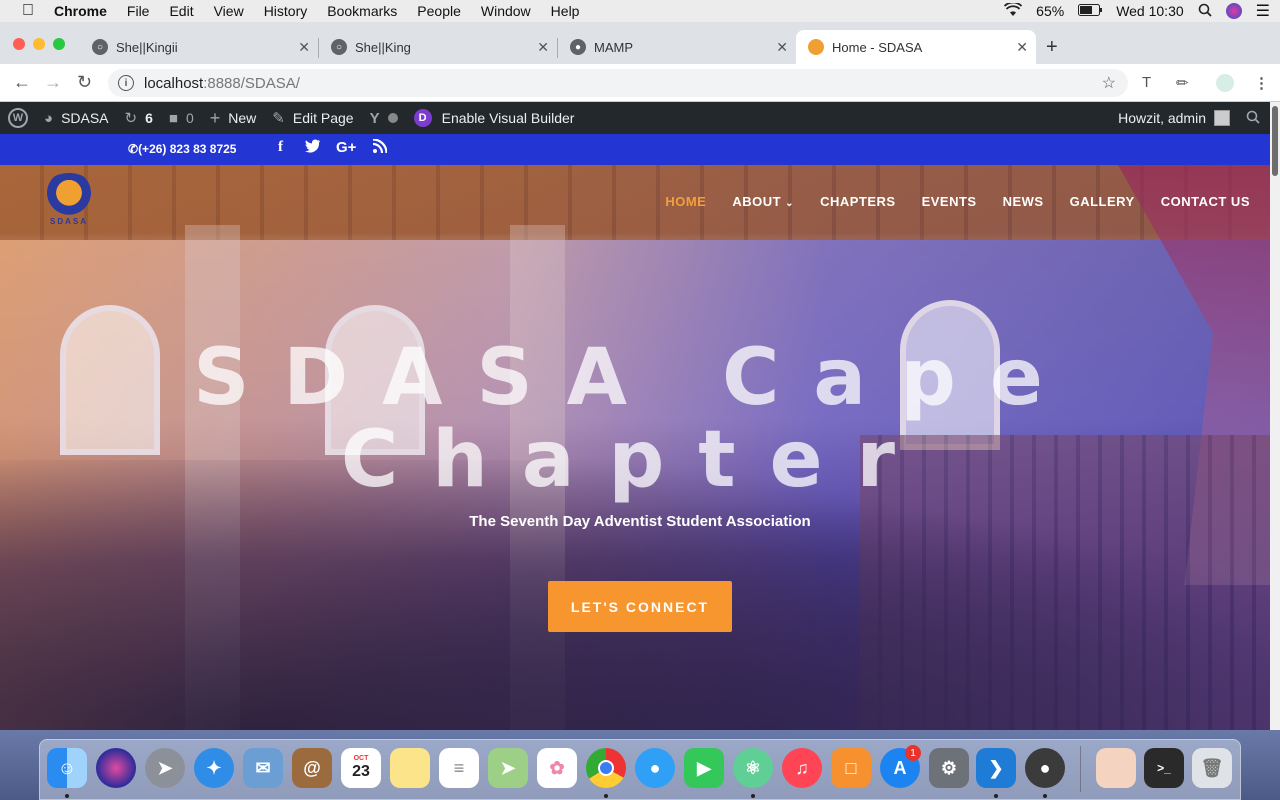 This screenshot has height=800, width=1280. Describe the element at coordinates (346, 147) in the screenshot. I see `google-plus-icon: G+` at that location.